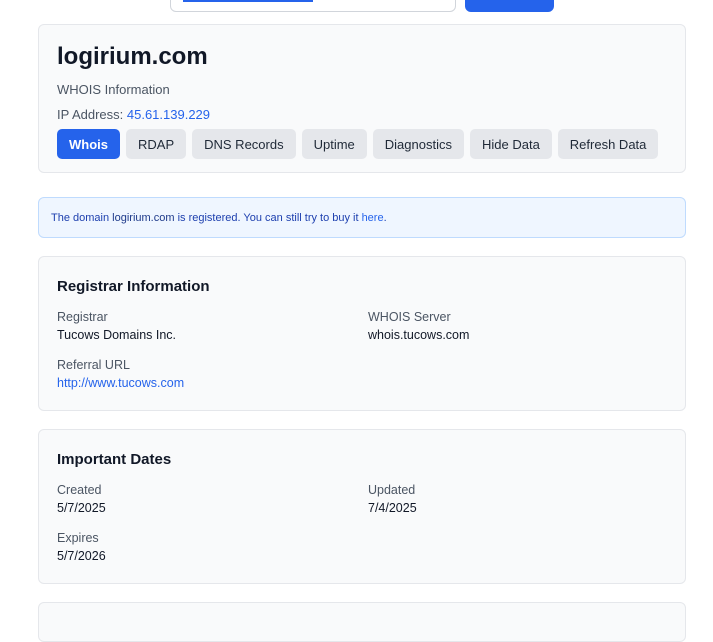 The width and height of the screenshot is (713, 642). I want to click on registrar-field: Registrar Tucows Domains Inc., so click(212, 326).